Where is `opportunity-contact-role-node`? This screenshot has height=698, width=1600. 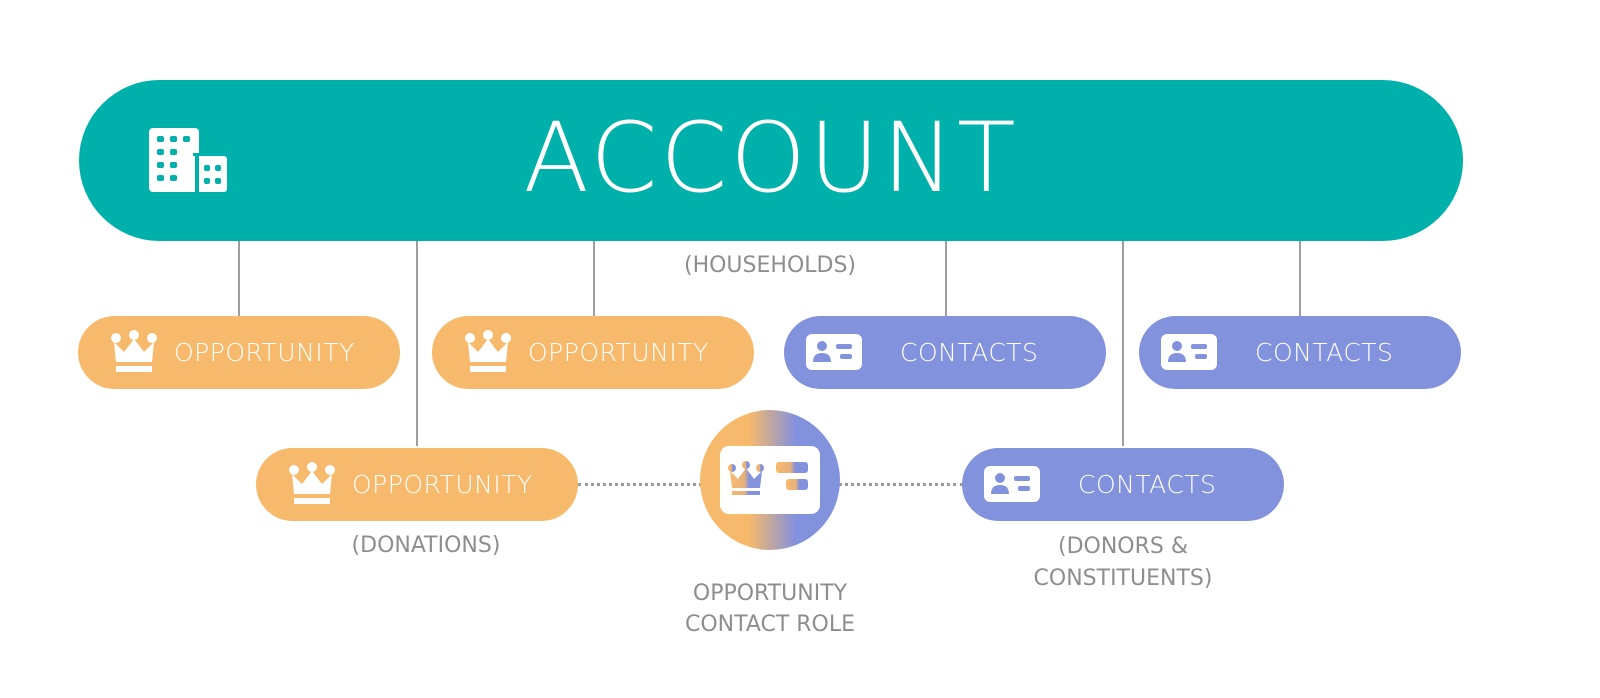
opportunity-contact-role-node is located at coordinates (770, 480).